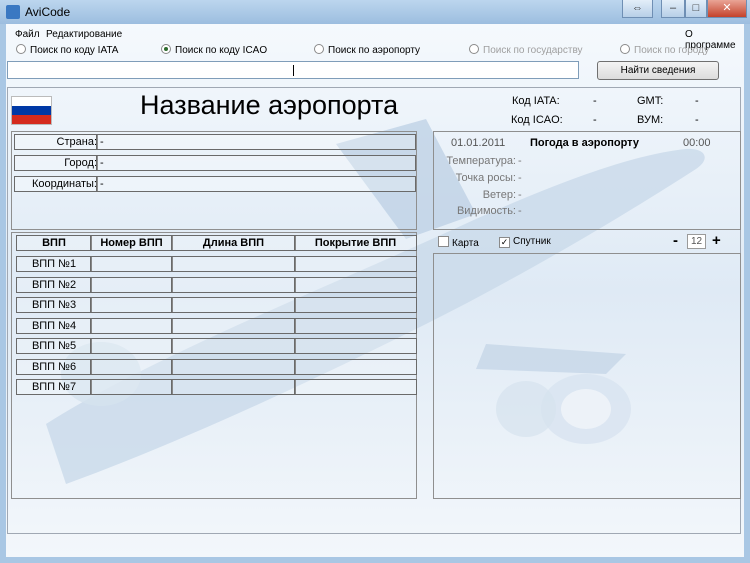  I want to click on menu-bar: Файл Редактирование О программе, so click(375, 39).